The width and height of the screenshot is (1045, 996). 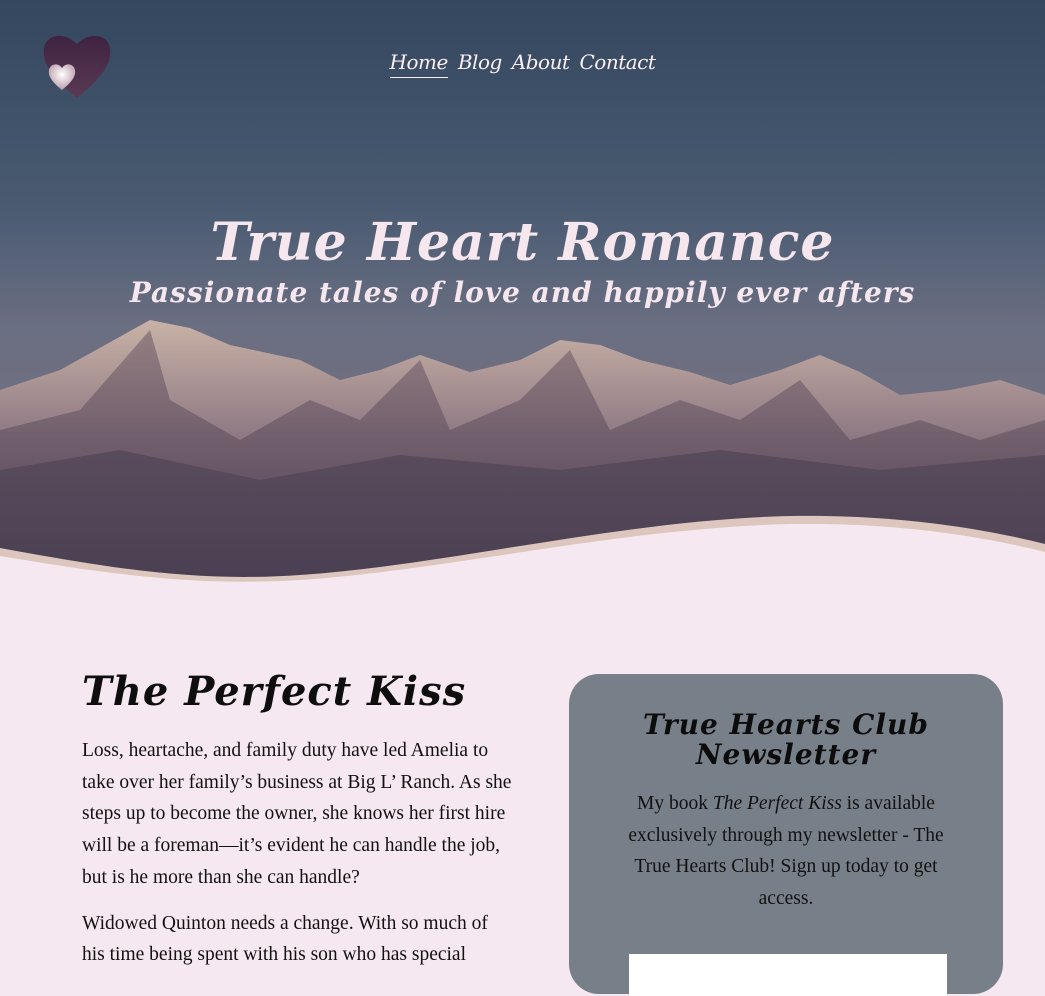 What do you see at coordinates (274, 691) in the screenshot?
I see `book-title: The Perfect Kiss` at bounding box center [274, 691].